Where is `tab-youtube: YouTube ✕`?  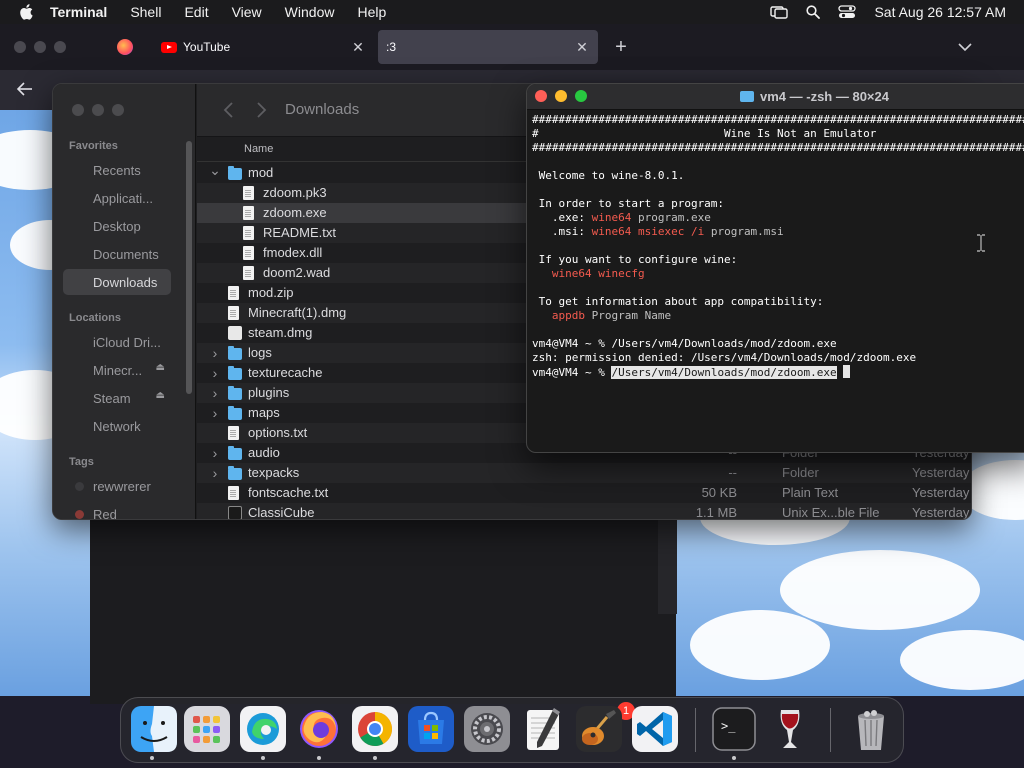 tab-youtube: YouTube ✕ is located at coordinates (263, 47).